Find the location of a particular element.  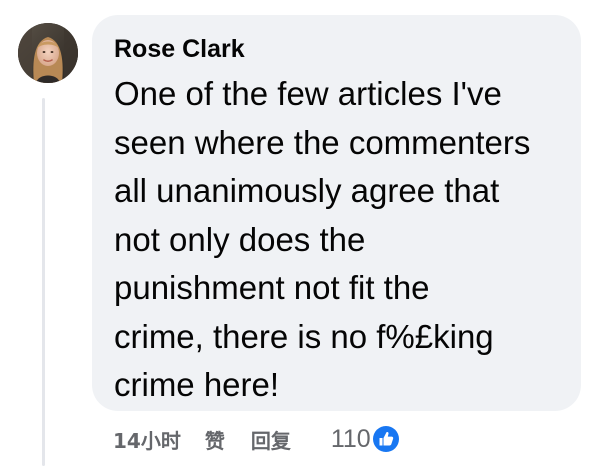

avatar is located at coordinates (48, 53).